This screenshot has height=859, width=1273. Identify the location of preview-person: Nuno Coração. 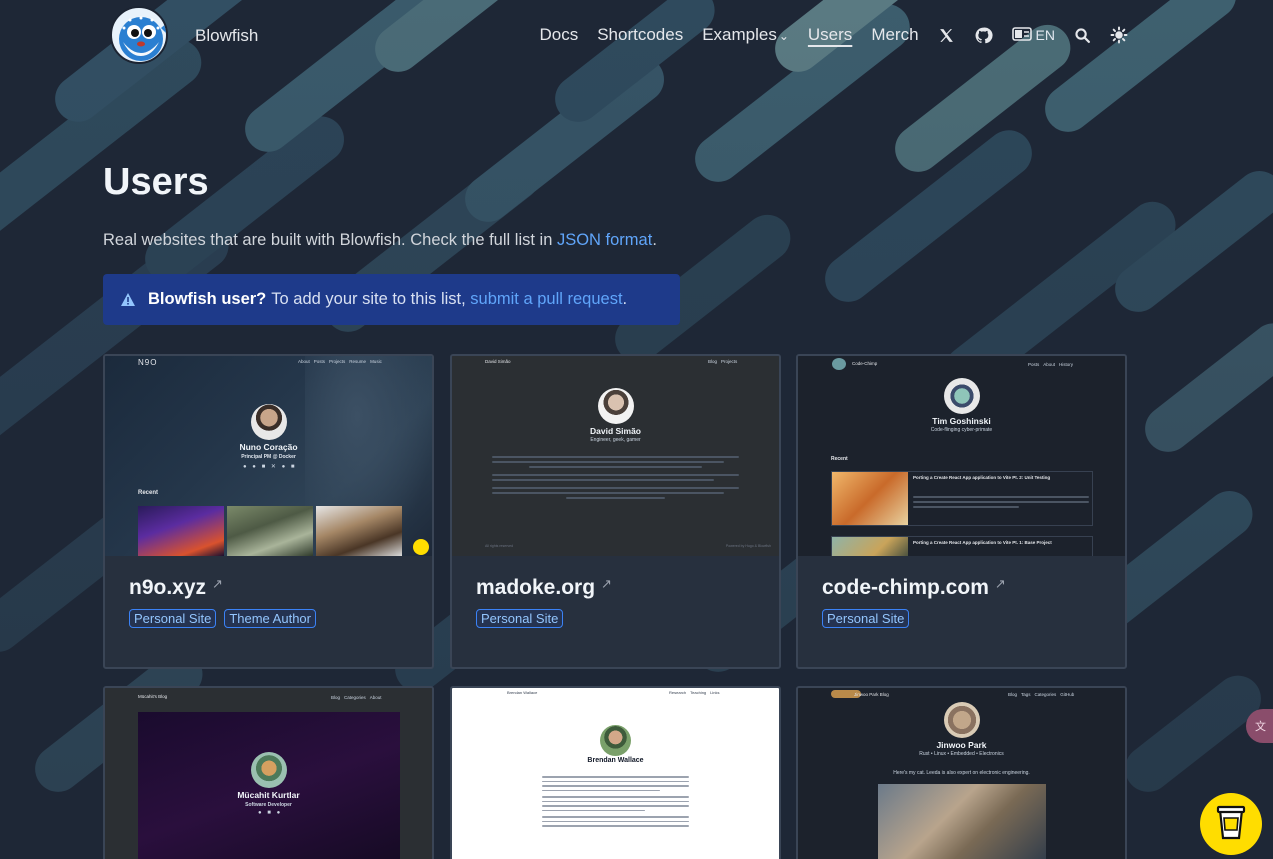
(268, 447).